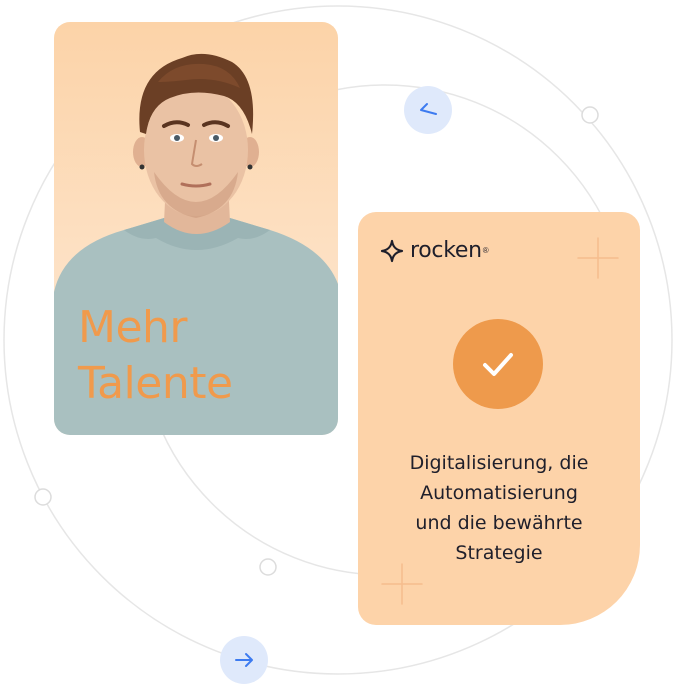  I want to click on info-line-3: und die bewährte, so click(499, 523).